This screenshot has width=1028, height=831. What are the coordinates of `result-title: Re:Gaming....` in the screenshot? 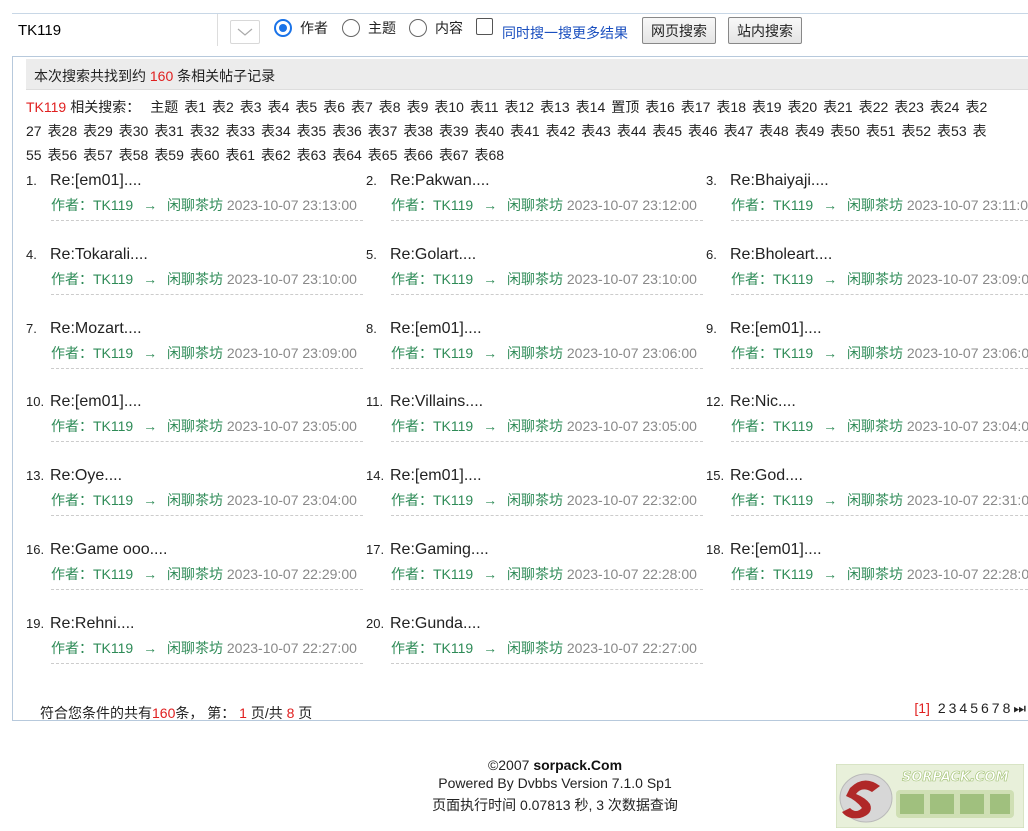 It's located at (439, 550).